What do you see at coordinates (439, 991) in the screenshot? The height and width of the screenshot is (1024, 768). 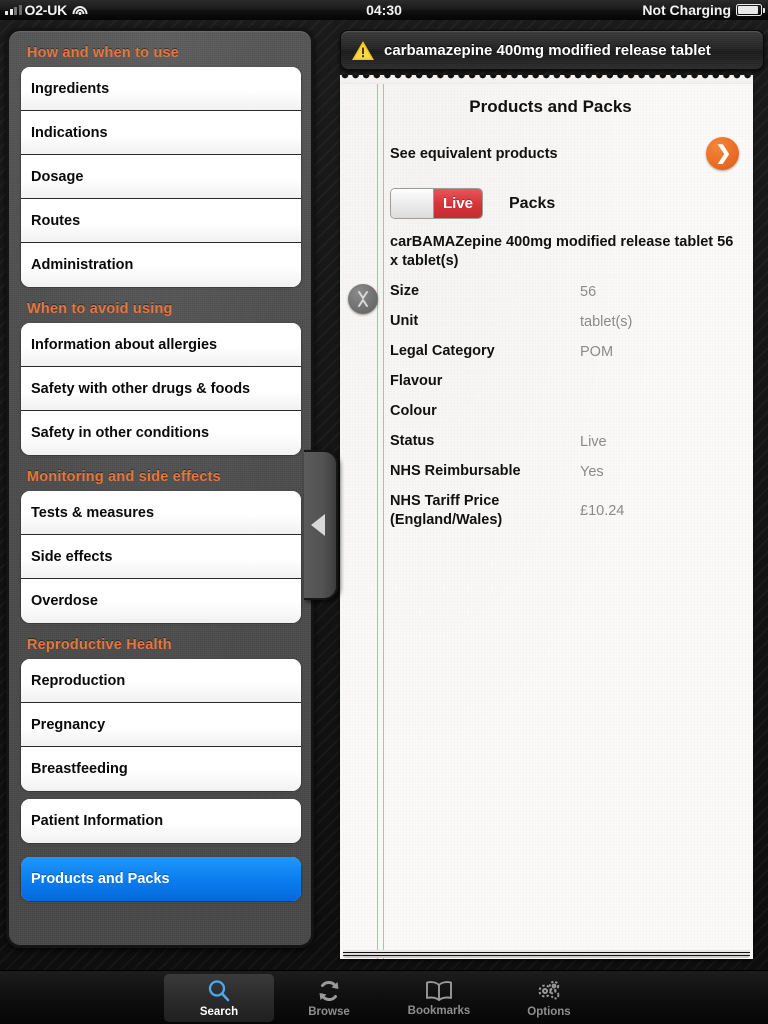 I see `book-icon` at bounding box center [439, 991].